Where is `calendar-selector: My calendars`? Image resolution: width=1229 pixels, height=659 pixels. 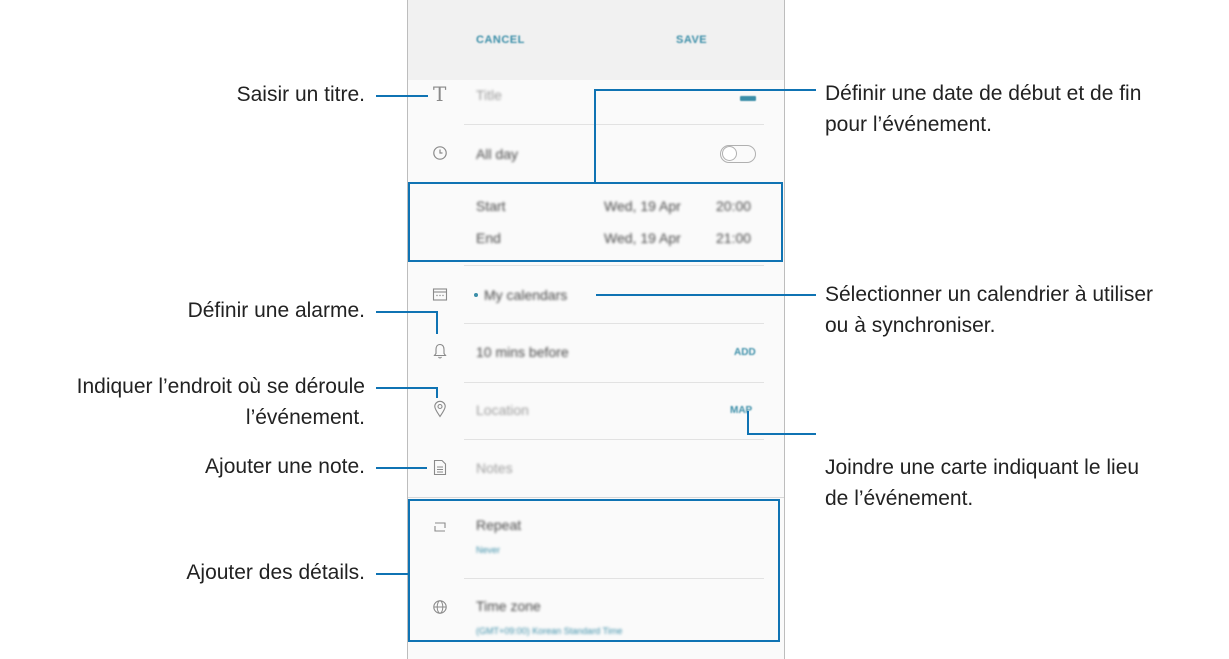
calendar-selector: My calendars is located at coordinates (525, 295).